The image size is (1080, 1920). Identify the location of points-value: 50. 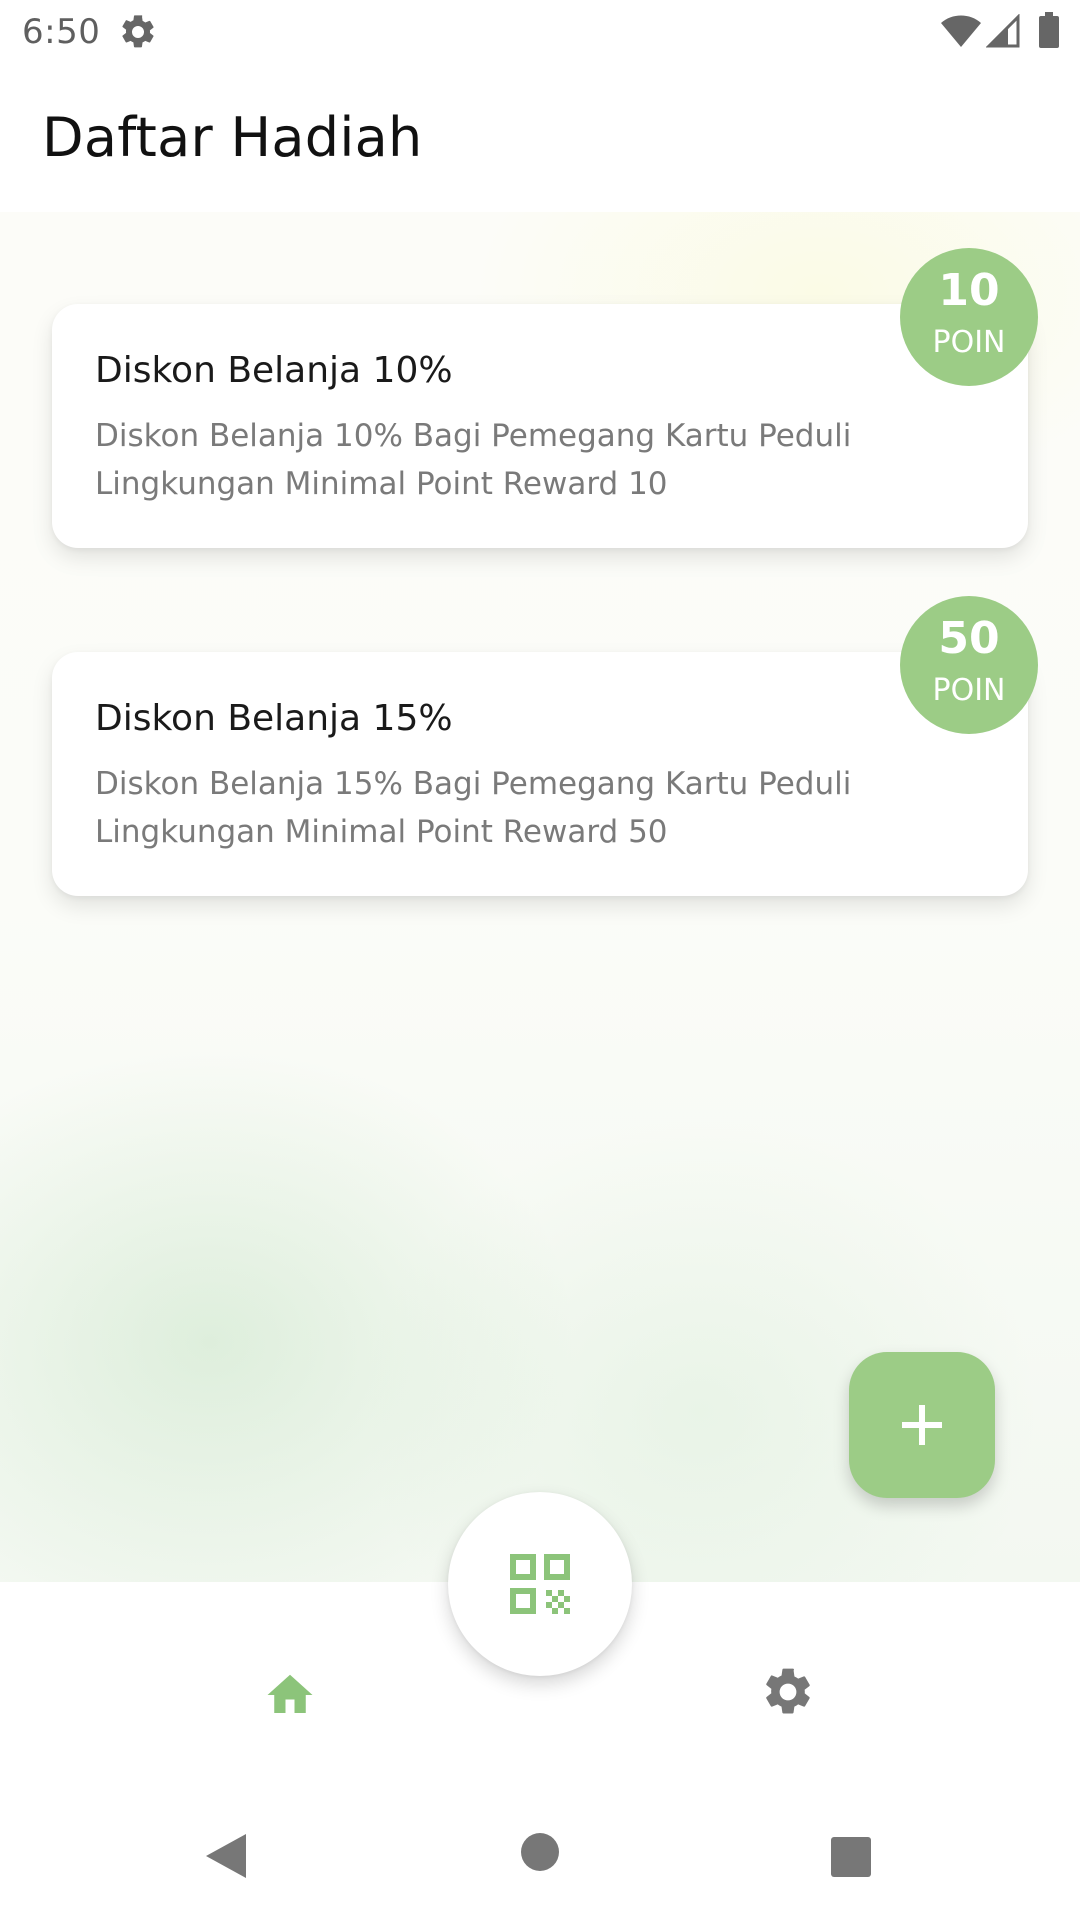
(969, 638).